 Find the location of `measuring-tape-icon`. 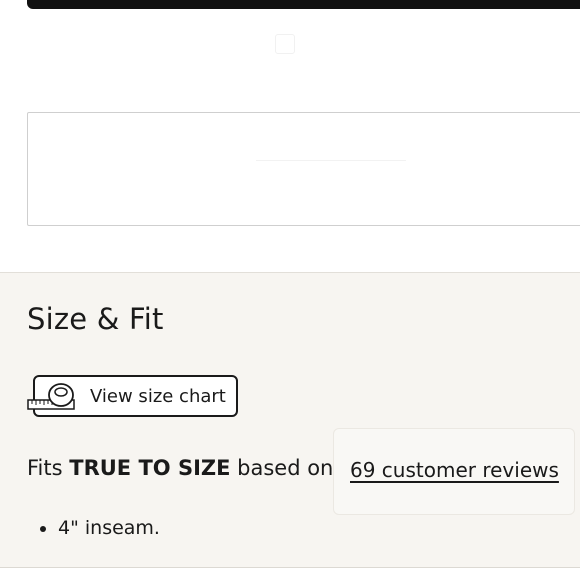

measuring-tape-icon is located at coordinates (51, 396).